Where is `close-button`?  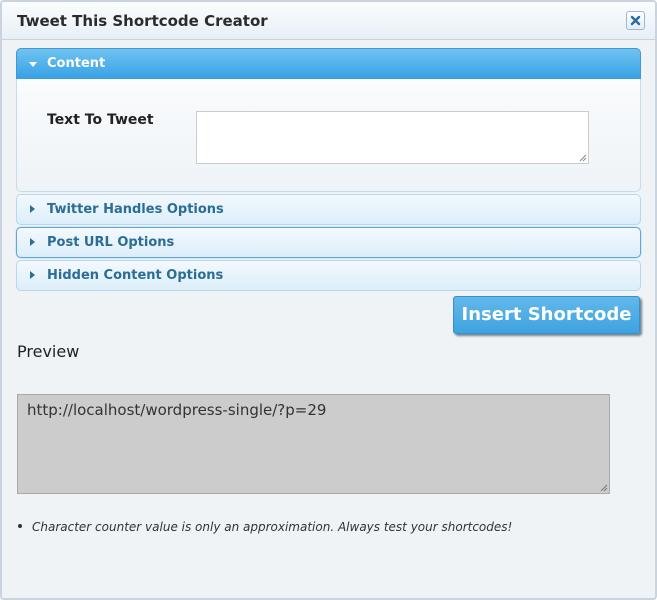
close-button is located at coordinates (635, 20).